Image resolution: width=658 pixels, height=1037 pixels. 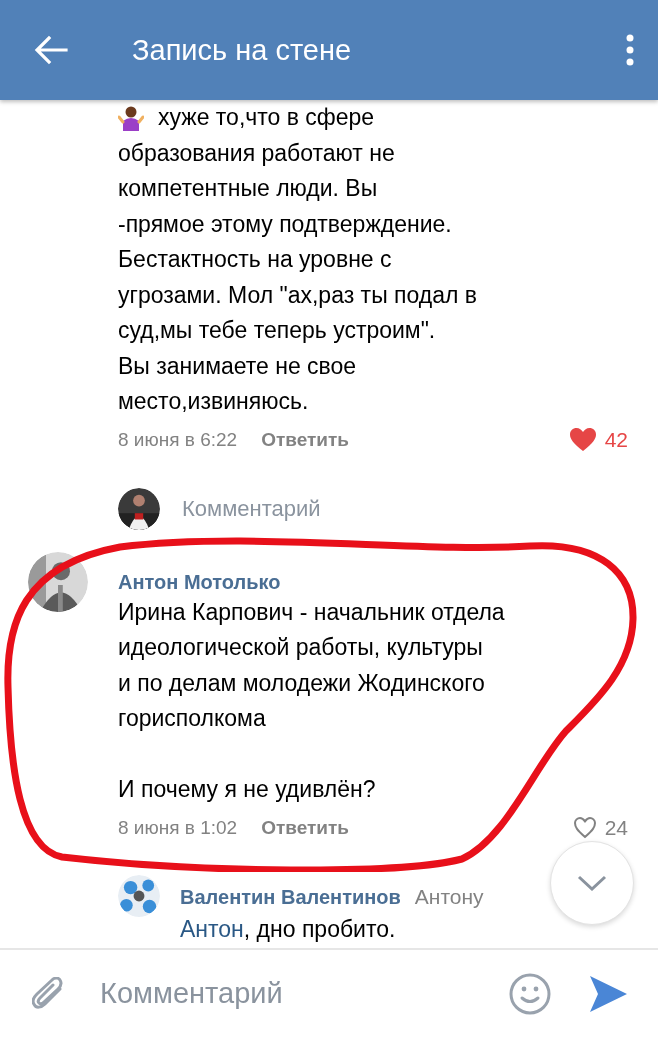 I want to click on comment-date: 8 июня в 1:02, so click(x=178, y=827).